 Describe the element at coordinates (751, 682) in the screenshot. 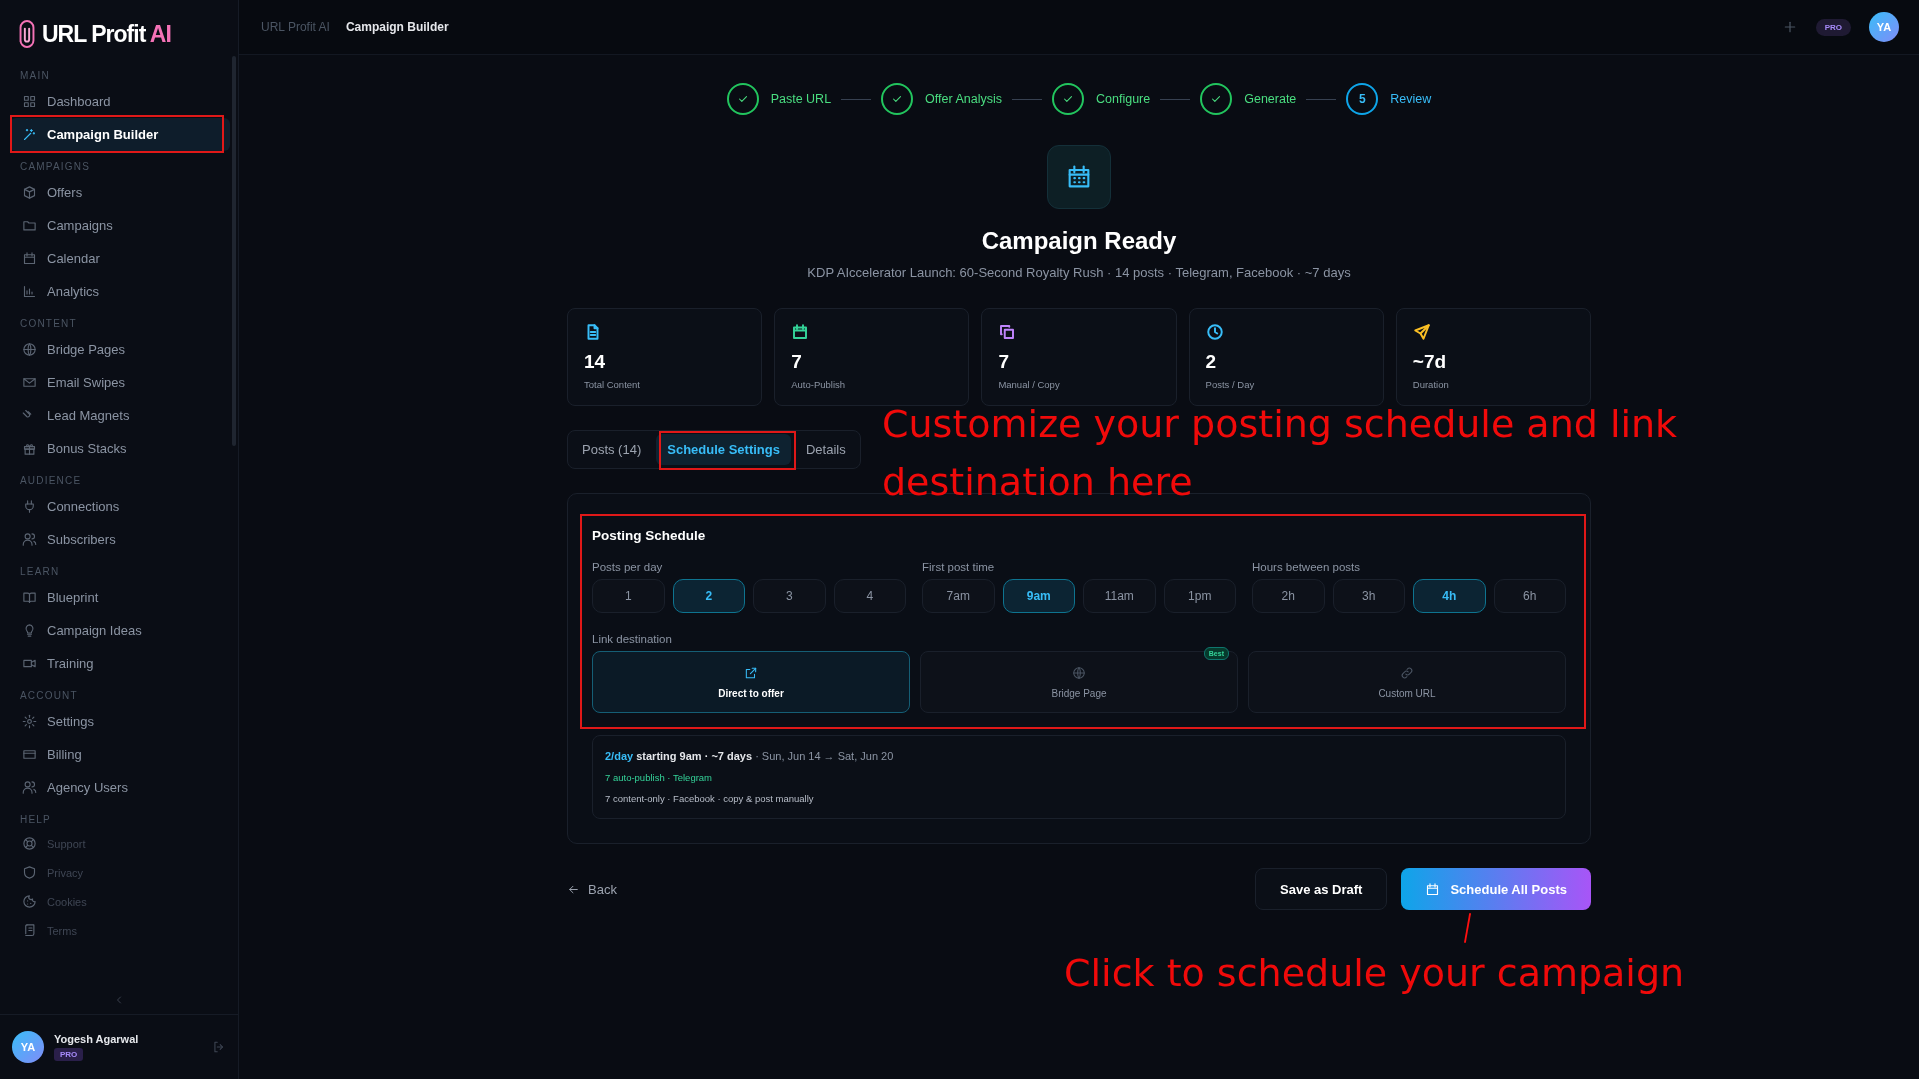

I see `destination-option: Direct to offer` at that location.